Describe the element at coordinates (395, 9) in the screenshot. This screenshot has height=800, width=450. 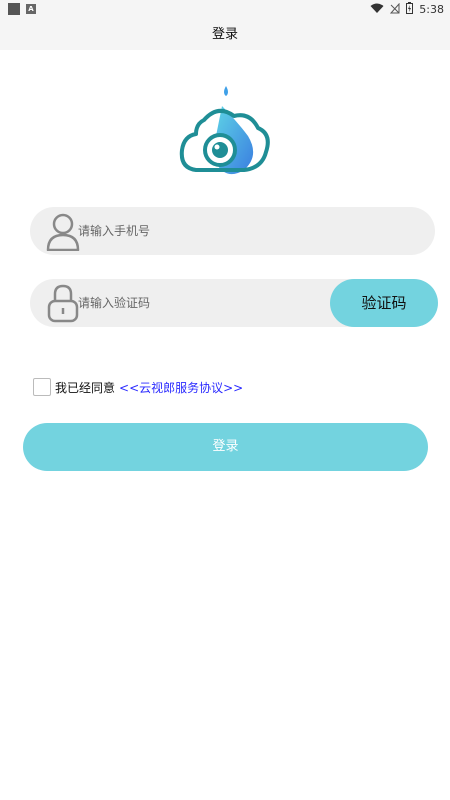
I see `signal-off-icon` at that location.